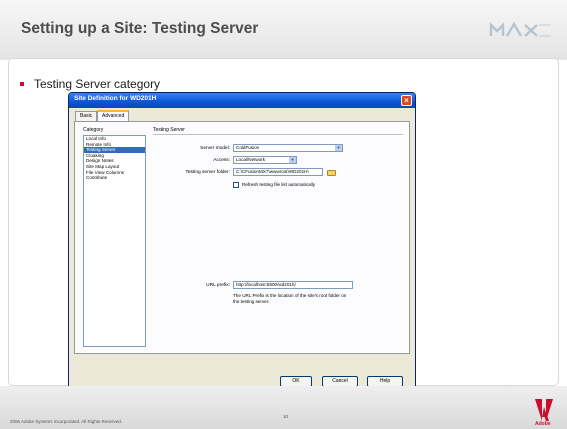 Image resolution: width=567 pixels, height=429 pixels. What do you see at coordinates (286, 416) in the screenshot?
I see `page-number: 10` at bounding box center [286, 416].